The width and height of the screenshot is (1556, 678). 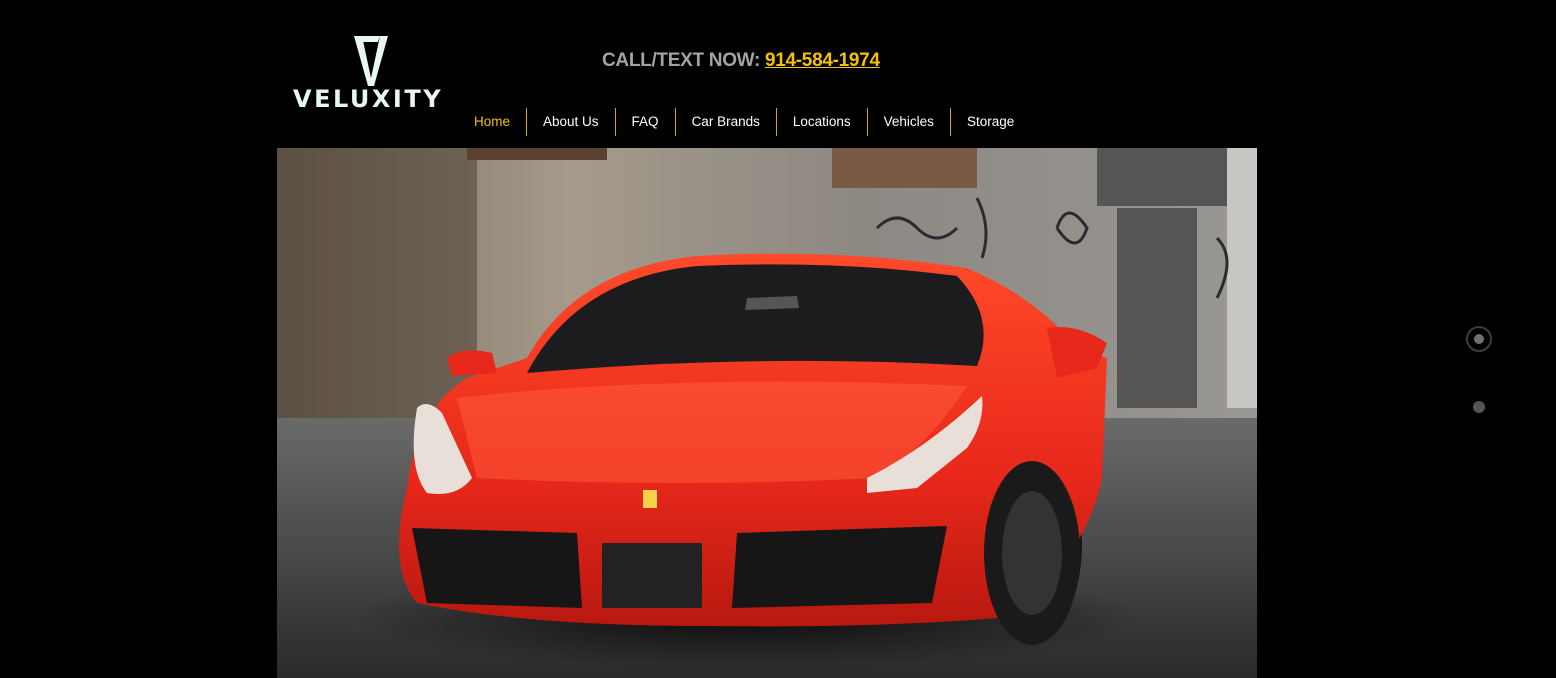 I want to click on call-text-banner: CALL/TEXT NOW: 914-584-1974, so click(x=741, y=61).